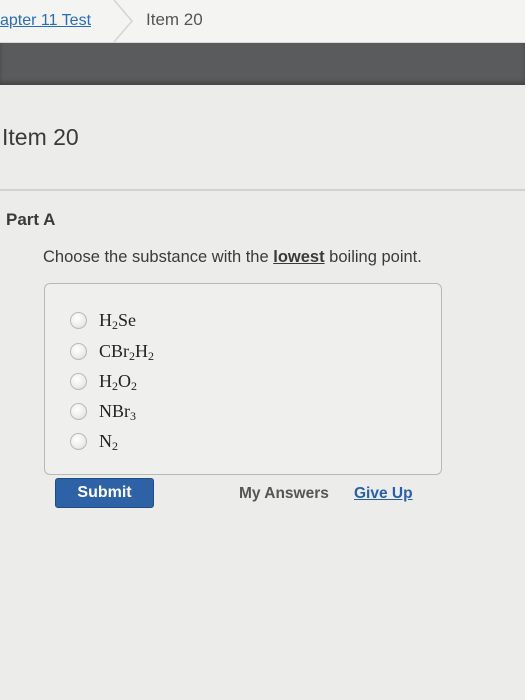 This screenshot has height=700, width=525. What do you see at coordinates (108, 441) in the screenshot?
I see `choice-formula: N2` at bounding box center [108, 441].